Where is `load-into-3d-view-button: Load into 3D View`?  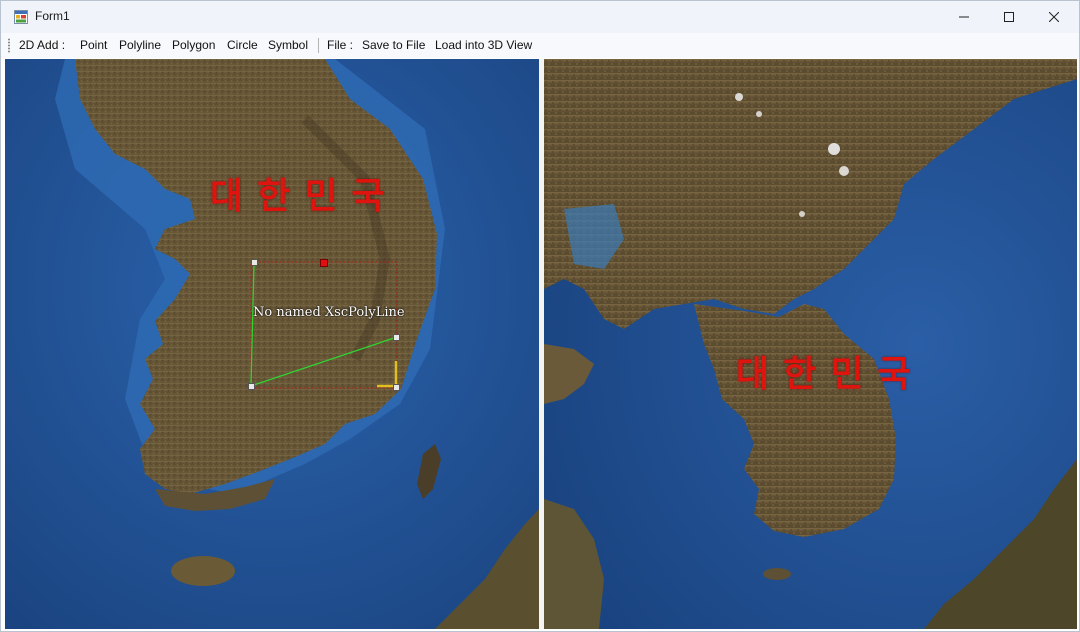 load-into-3d-view-button: Load into 3D View is located at coordinates (483, 45).